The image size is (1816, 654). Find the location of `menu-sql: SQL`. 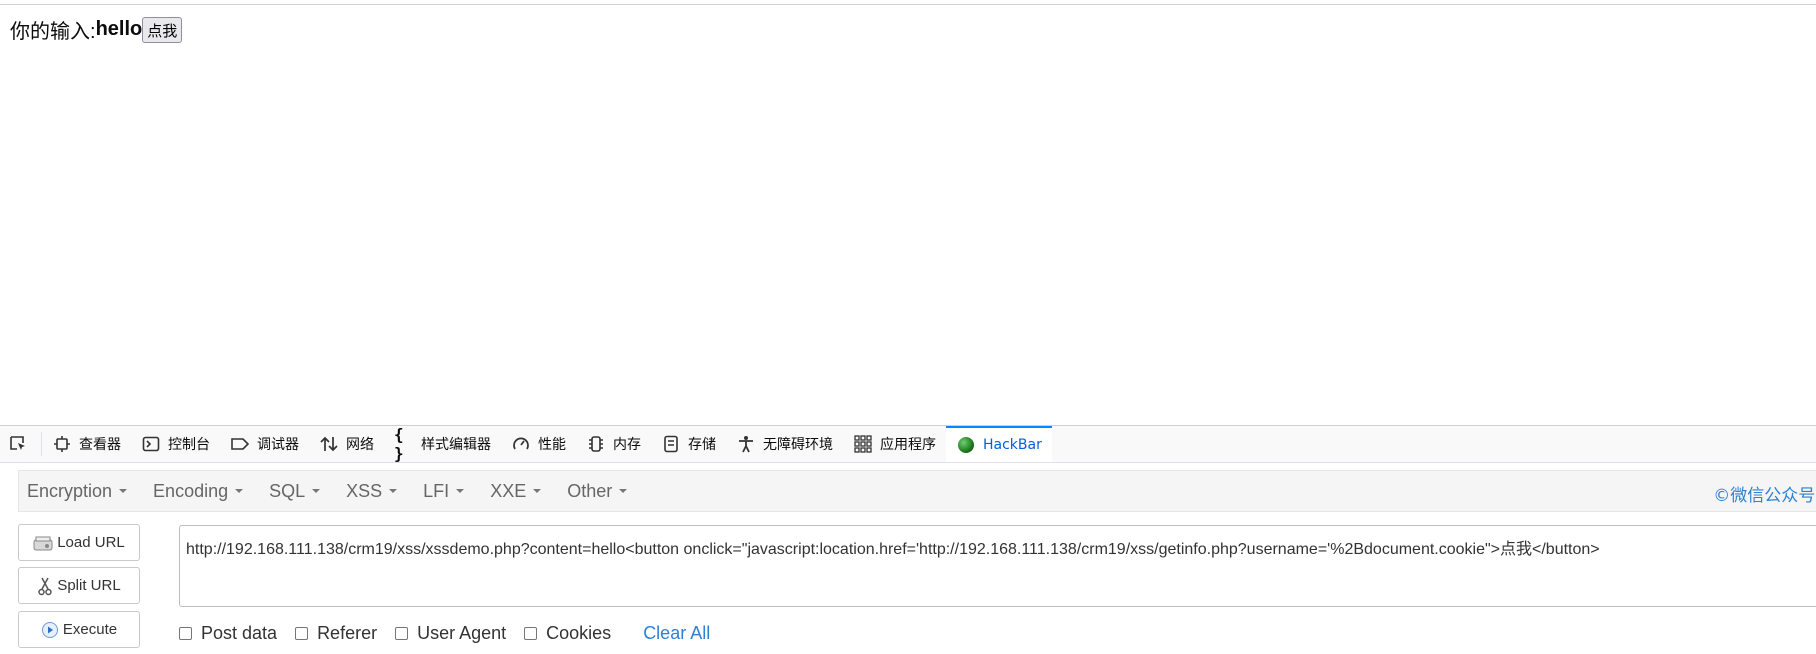

menu-sql: SQL is located at coordinates (294, 491).